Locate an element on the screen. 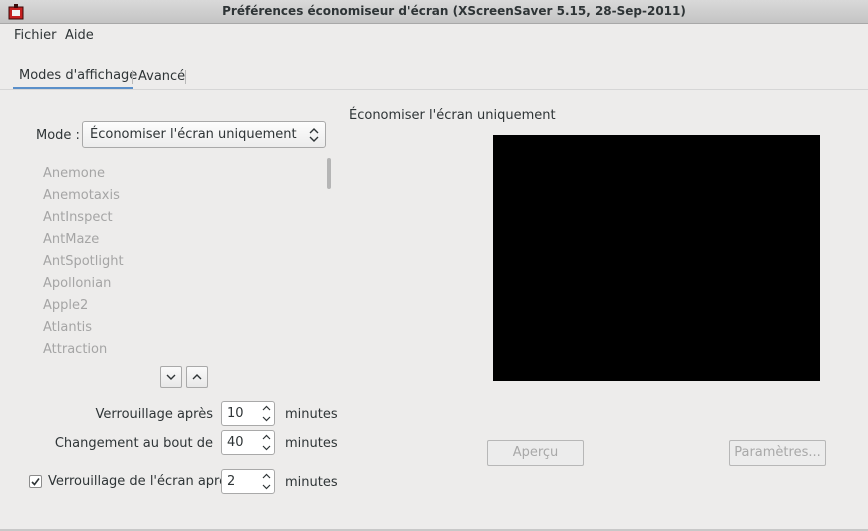 The image size is (868, 531). checkmark-icon is located at coordinates (35, 482).